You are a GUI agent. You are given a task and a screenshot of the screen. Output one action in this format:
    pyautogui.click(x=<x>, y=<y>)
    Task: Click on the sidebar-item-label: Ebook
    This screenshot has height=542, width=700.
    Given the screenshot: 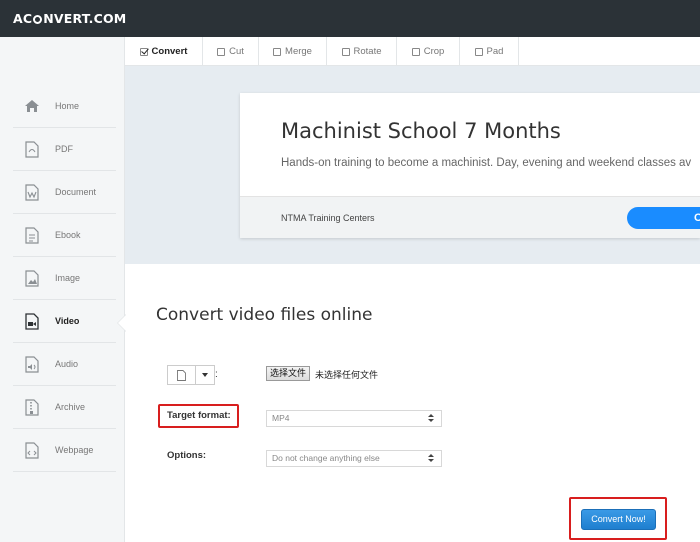 What is the action you would take?
    pyautogui.click(x=68, y=235)
    